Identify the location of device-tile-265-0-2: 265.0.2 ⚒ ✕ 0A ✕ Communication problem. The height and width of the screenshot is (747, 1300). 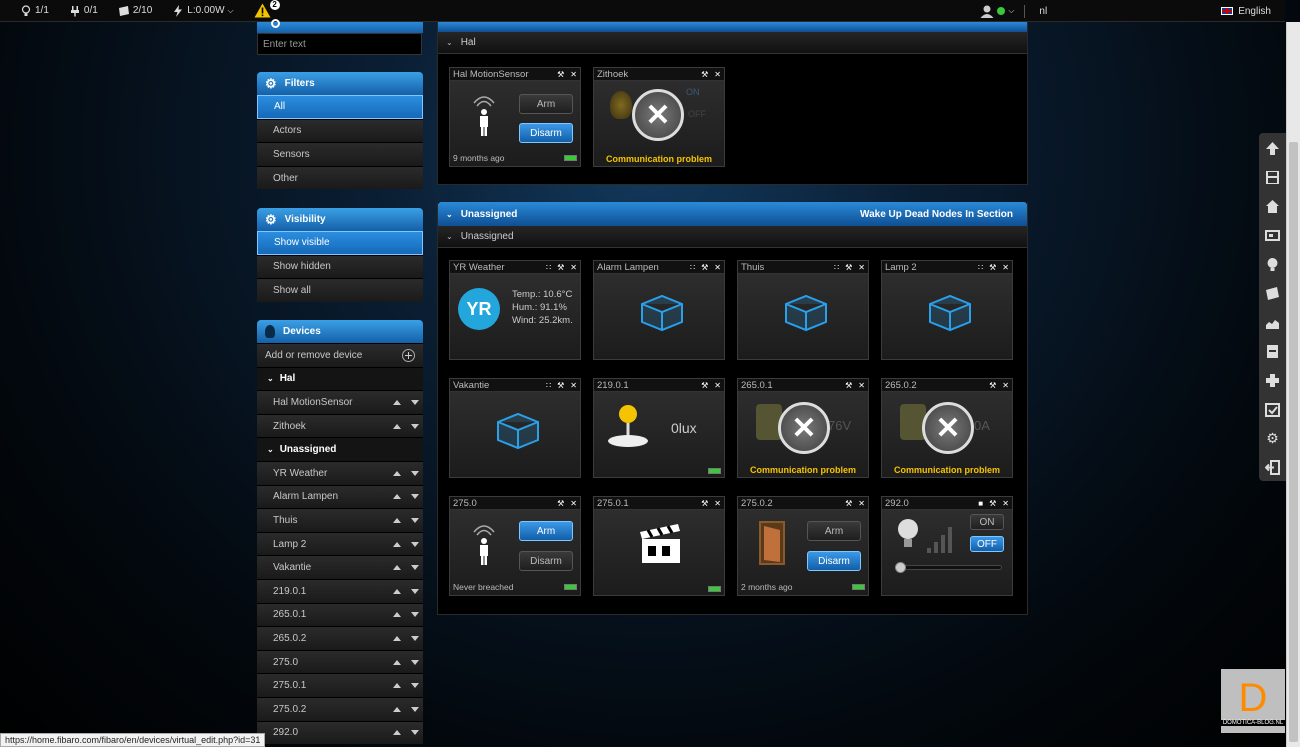
(947, 428).